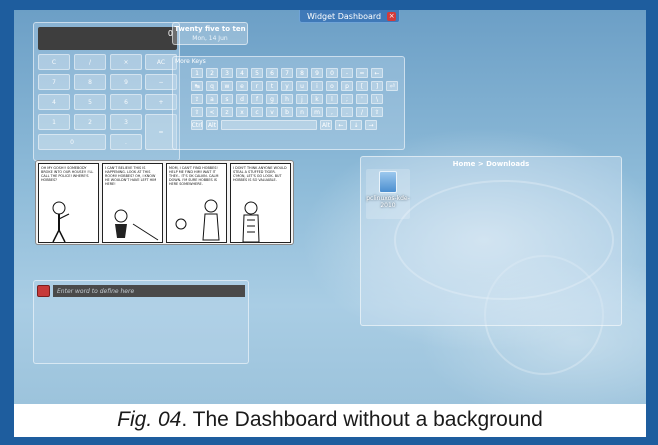 The height and width of the screenshot is (445, 658). Describe the element at coordinates (371, 125) in the screenshot. I see `keyboard-key: →` at that location.